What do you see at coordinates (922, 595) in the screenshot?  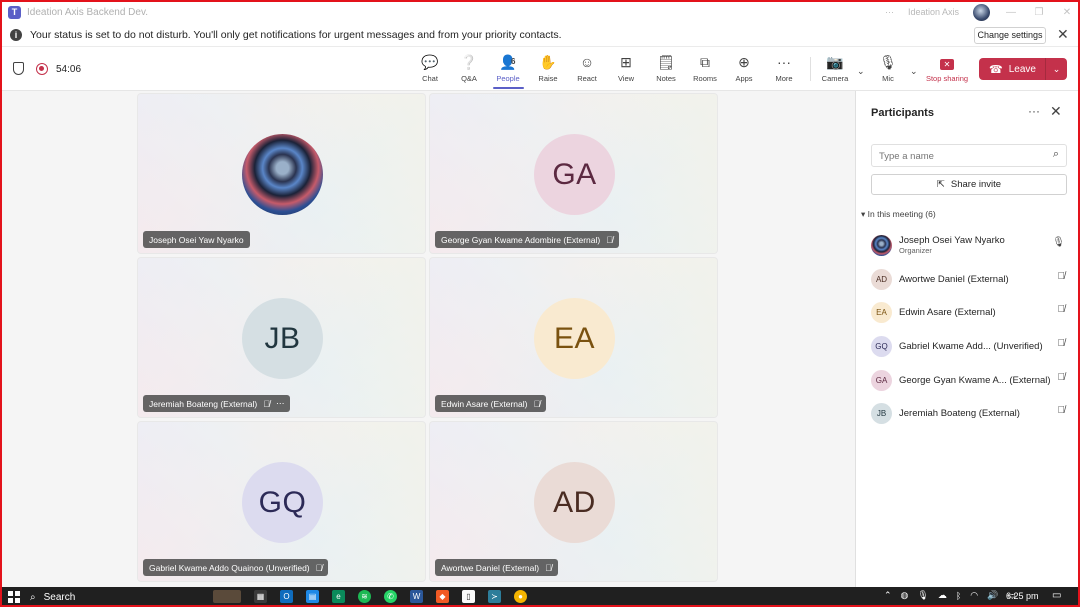 I see `tray-mic-icon: 🎙` at bounding box center [922, 595].